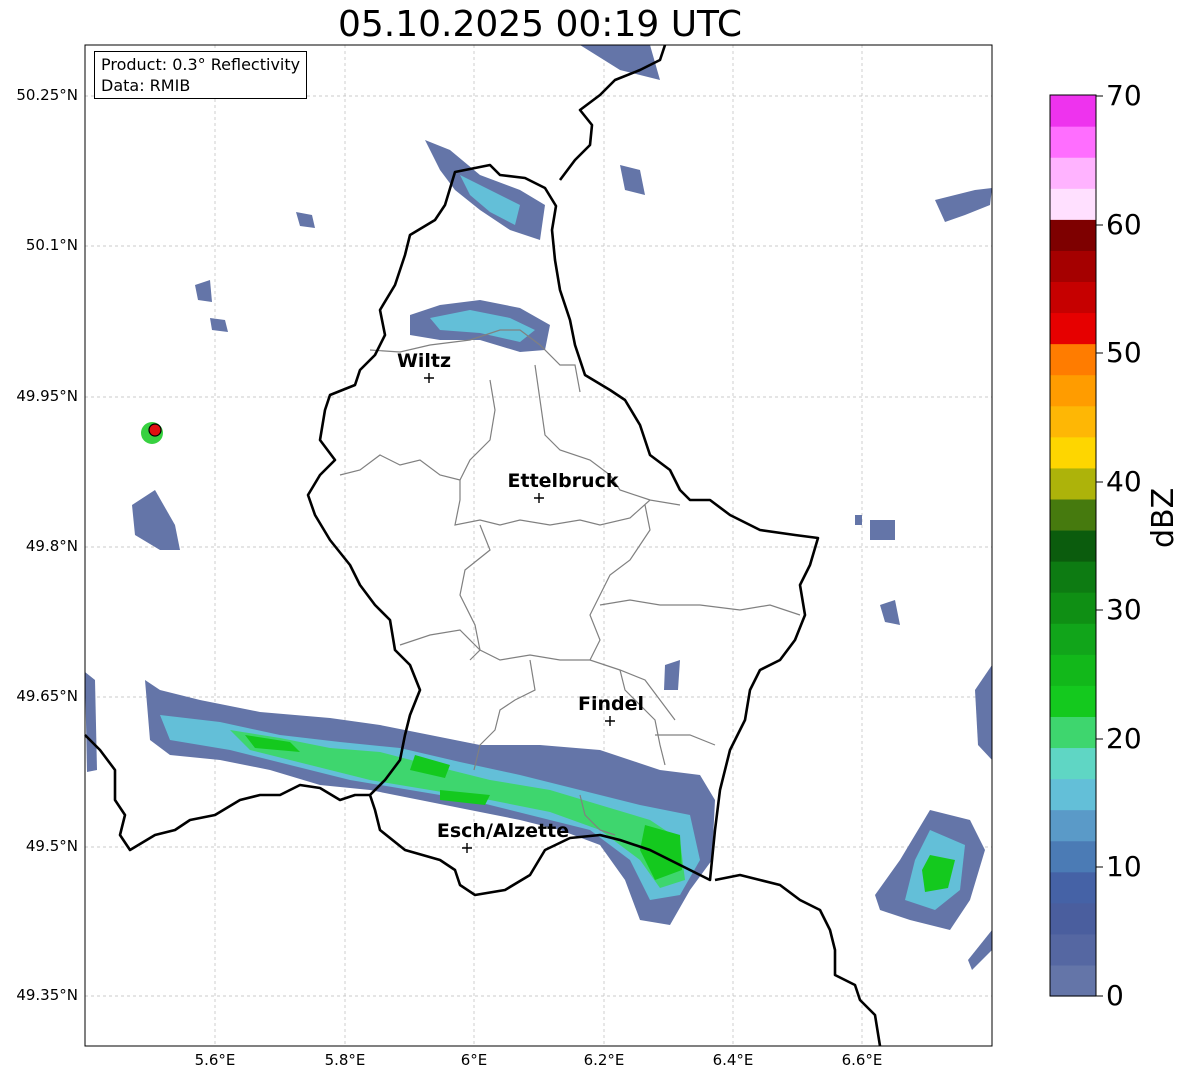 Image resolution: width=1184 pixels, height=1081 pixels. Describe the element at coordinates (429, 378) in the screenshot. I see `wiltz-marker` at that location.